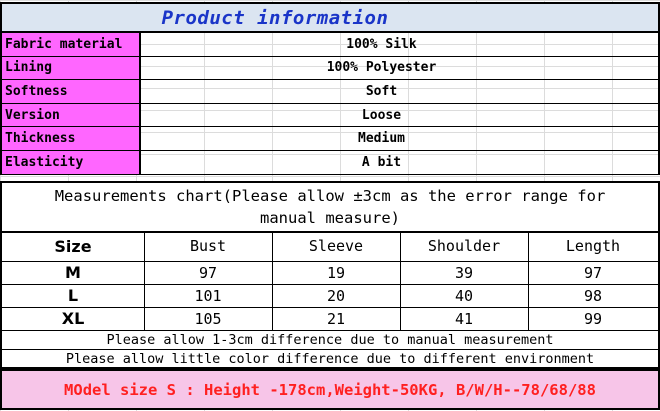 The width and height of the screenshot is (660, 411). Describe the element at coordinates (208, 273) in the screenshot. I see `bust-cell: 97` at that location.